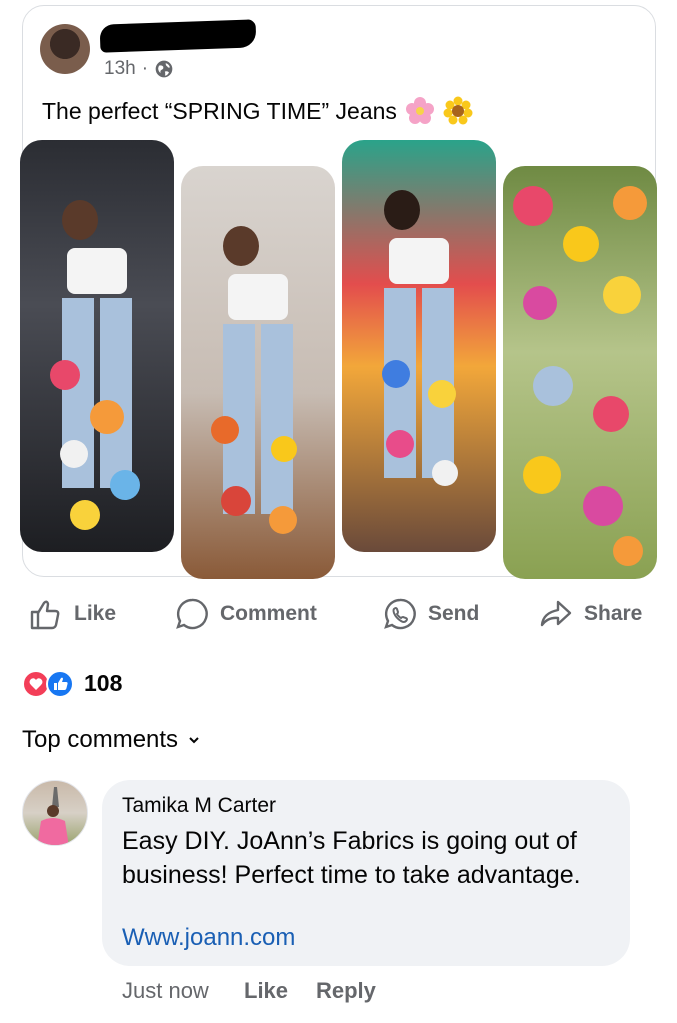 The height and width of the screenshot is (1023, 677). Describe the element at coordinates (199, 806) in the screenshot. I see `commenter-name: Tamika M Carter` at that location.